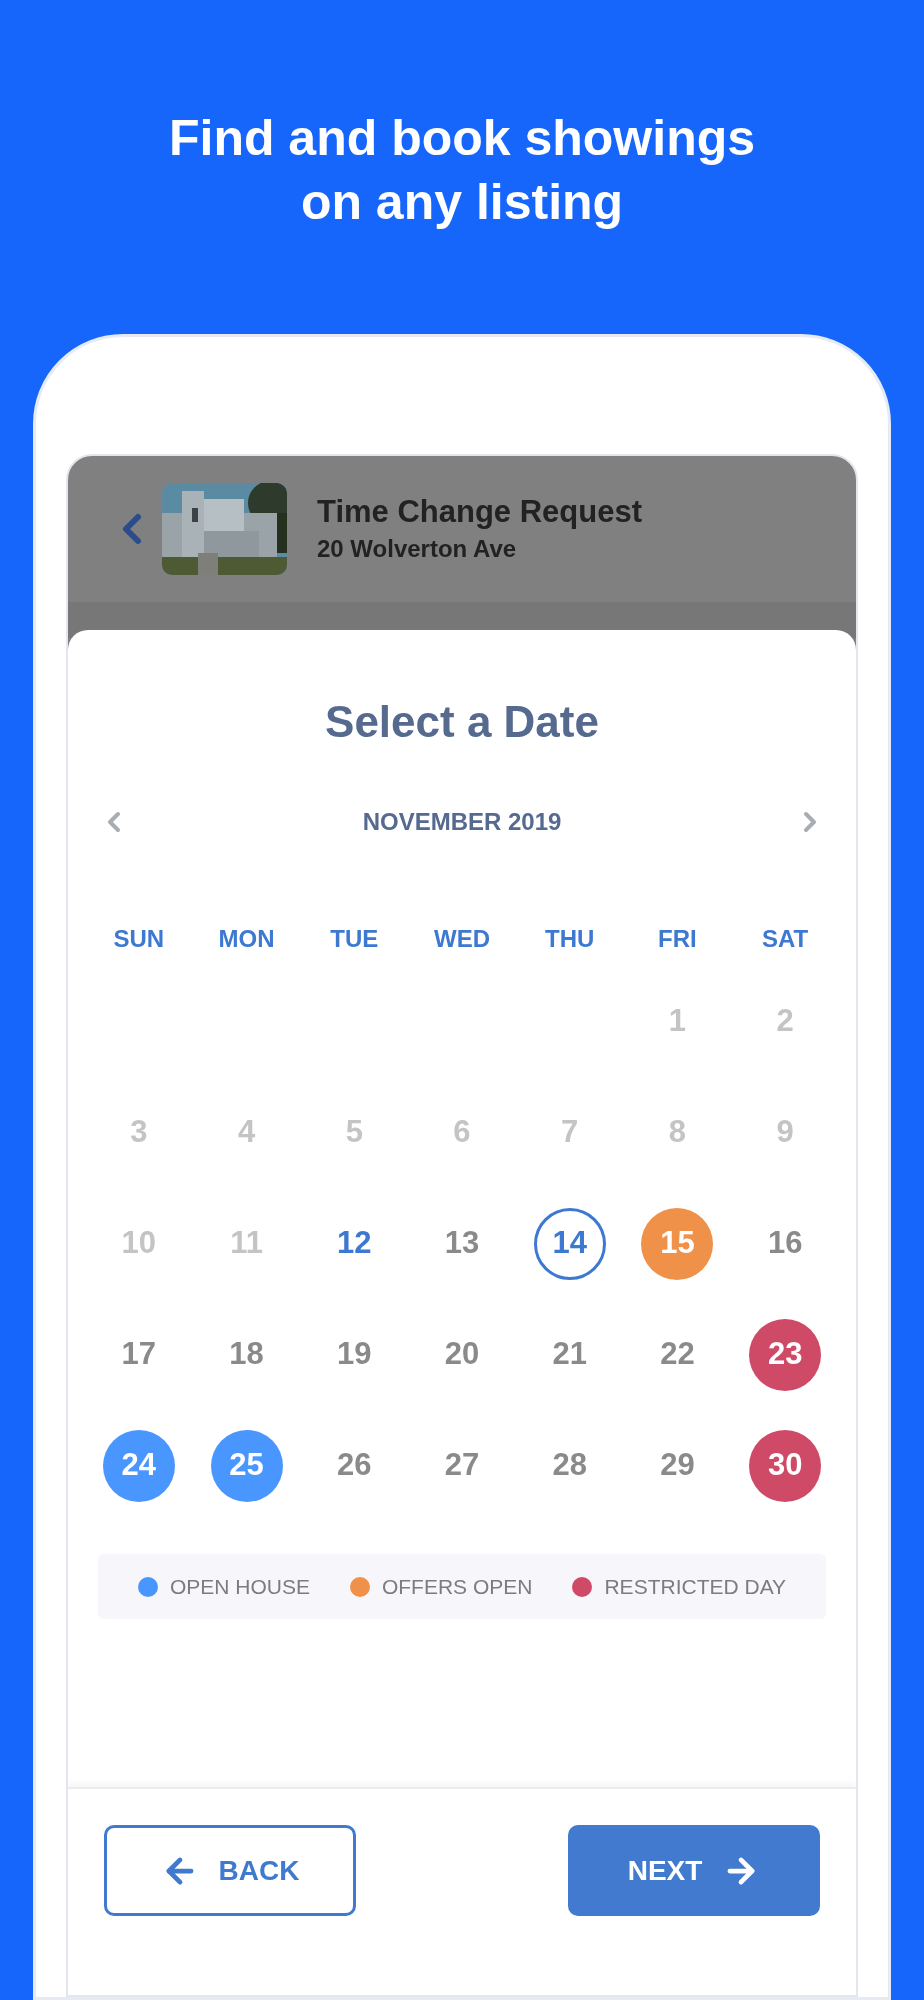 Image resolution: width=924 pixels, height=2000 pixels. What do you see at coordinates (457, 1586) in the screenshot?
I see `legend-label: OFFERS OPEN` at bounding box center [457, 1586].